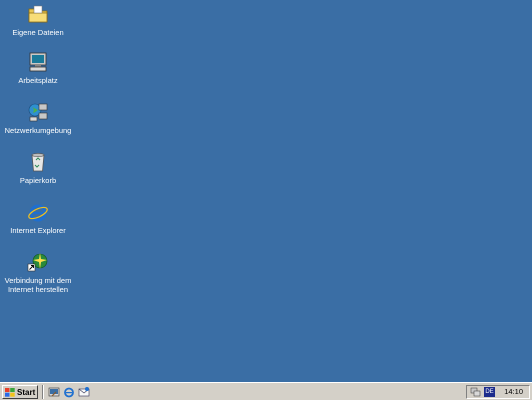 The image size is (532, 400). Describe the element at coordinates (10, 392) in the screenshot. I see `windows-logo-icon` at that location.